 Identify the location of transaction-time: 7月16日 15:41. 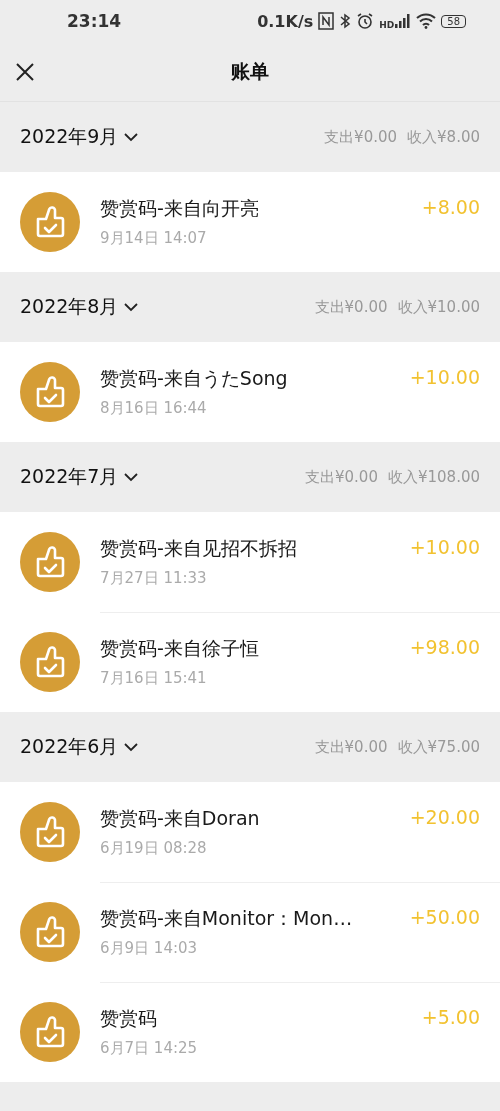
(154, 678).